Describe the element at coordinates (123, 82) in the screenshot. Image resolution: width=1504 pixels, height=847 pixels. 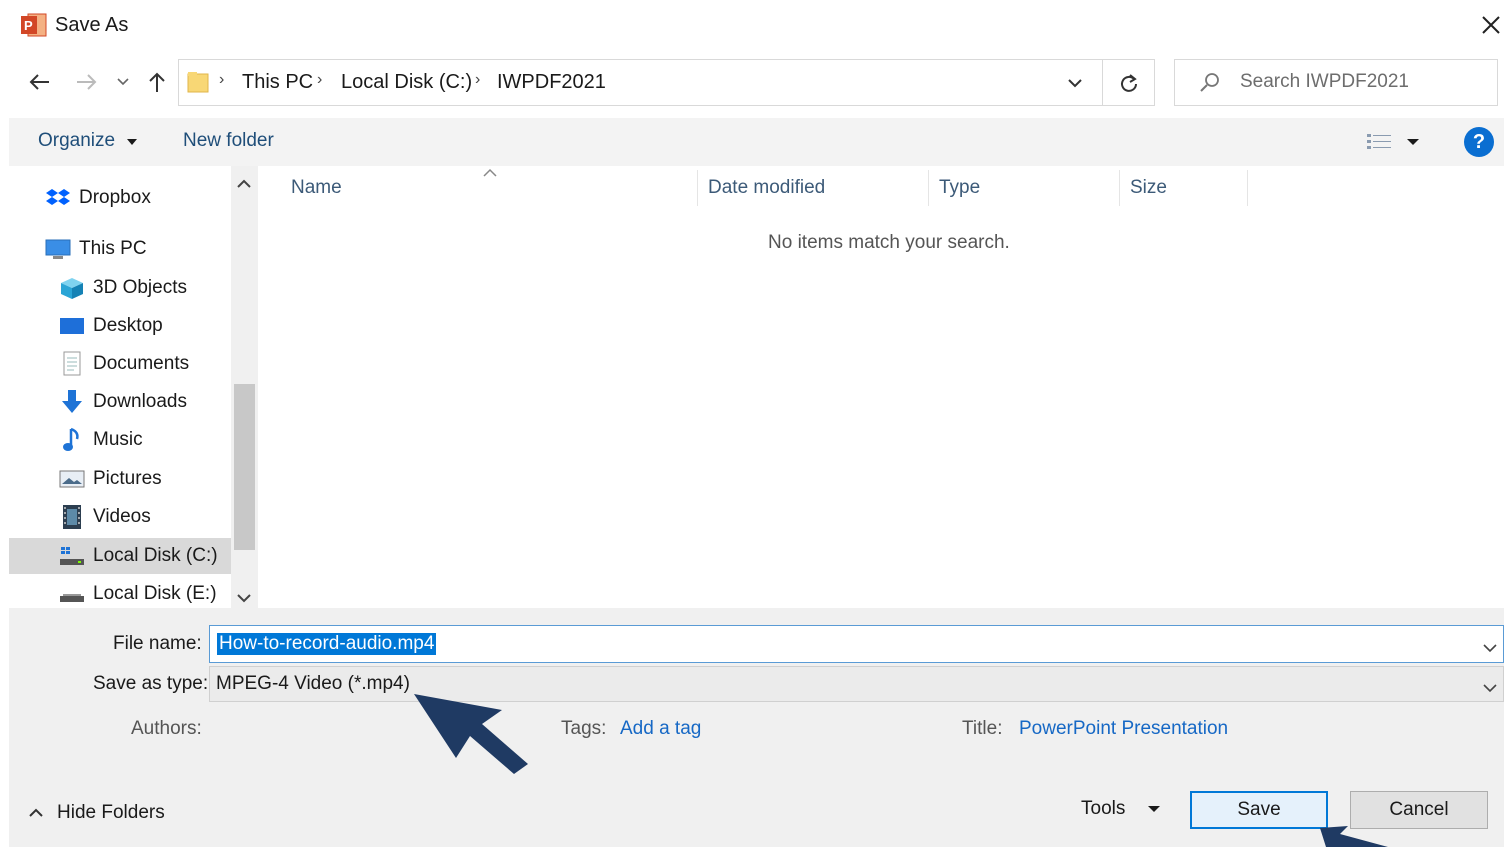
I see `recent-dropdown-icon` at that location.